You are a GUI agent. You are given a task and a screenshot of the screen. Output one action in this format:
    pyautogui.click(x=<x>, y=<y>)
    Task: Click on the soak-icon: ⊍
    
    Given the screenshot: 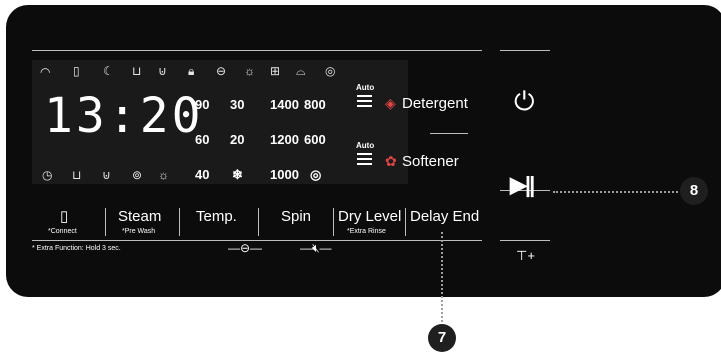 What is the action you would take?
    pyautogui.click(x=162, y=71)
    